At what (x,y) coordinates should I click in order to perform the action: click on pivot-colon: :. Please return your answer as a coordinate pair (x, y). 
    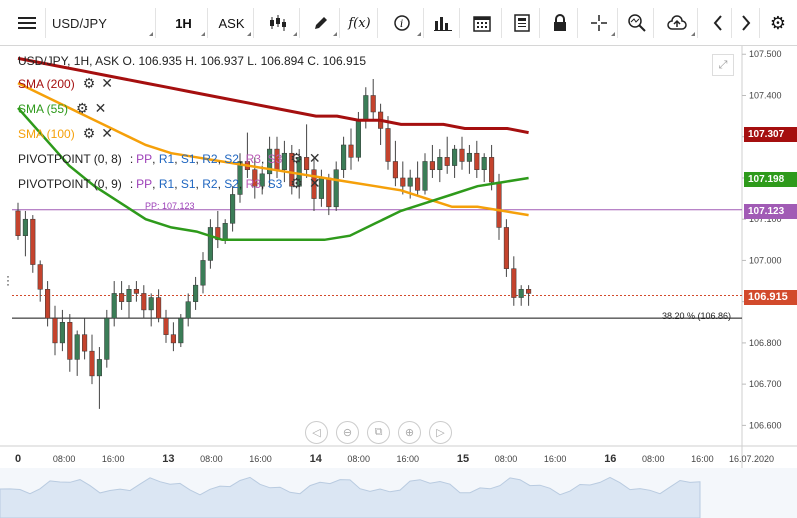
    Looking at the image, I should click on (131, 183).